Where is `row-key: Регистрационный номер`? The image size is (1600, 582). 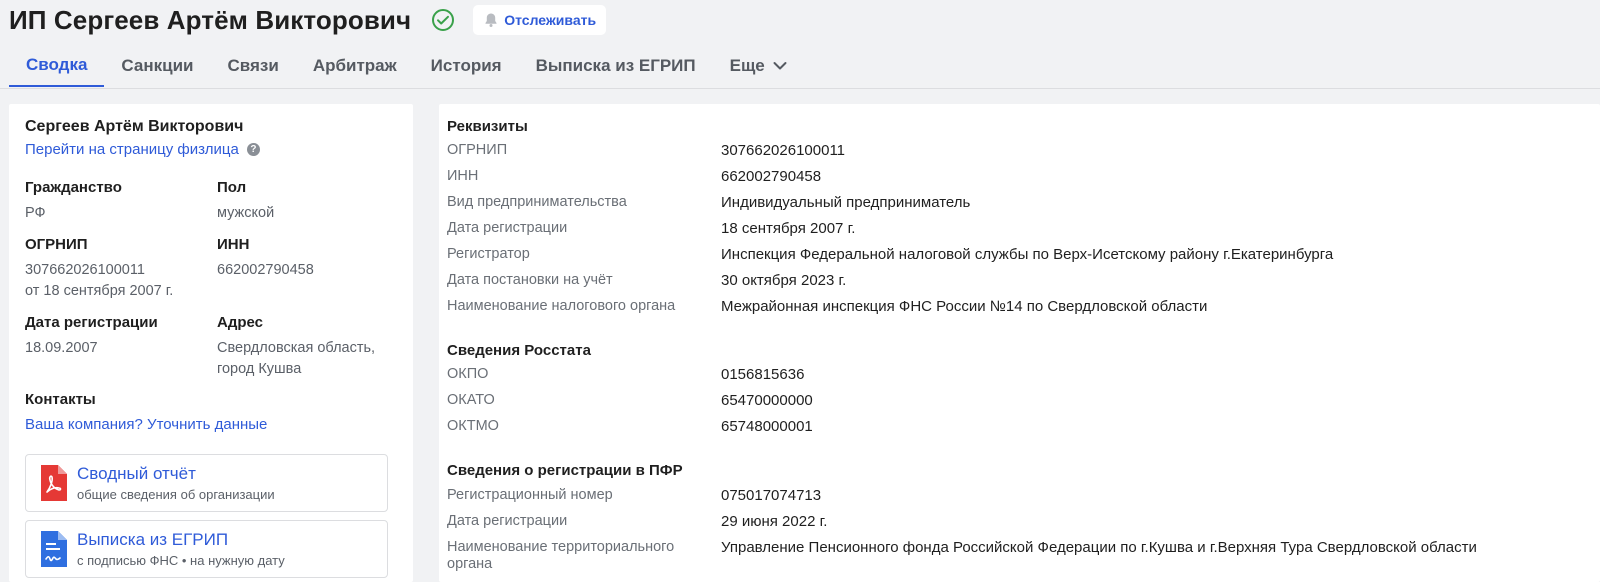
row-key: Регистрационный номер is located at coordinates (530, 495).